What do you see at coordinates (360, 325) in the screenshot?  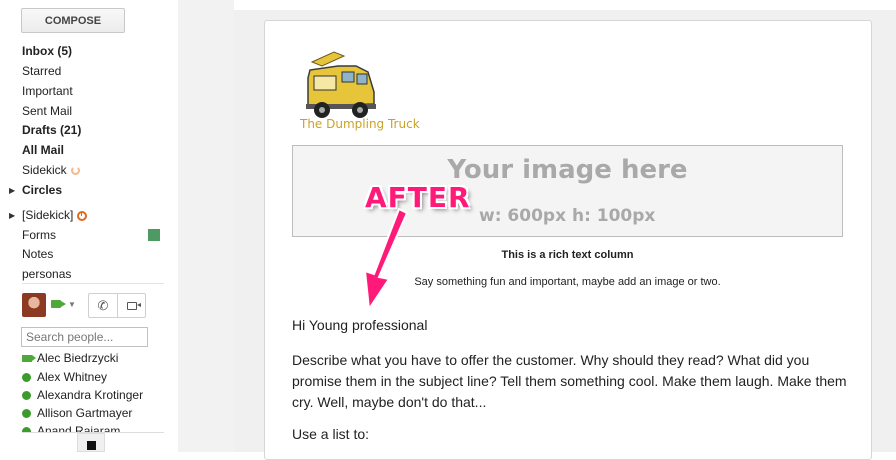 I see `email-greeting: Hi Young professional` at bounding box center [360, 325].